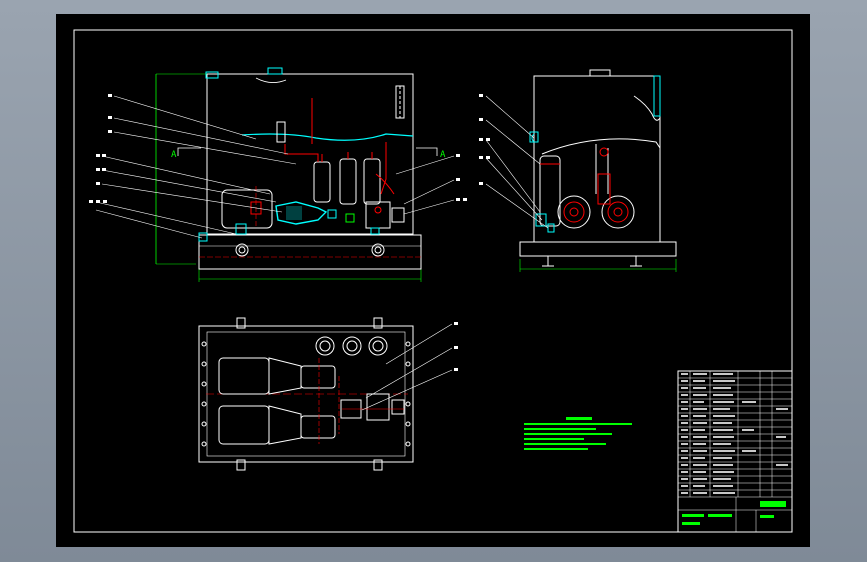 The height and width of the screenshot is (562, 867). Describe the element at coordinates (578, 170) in the screenshot. I see `side-view` at that location.